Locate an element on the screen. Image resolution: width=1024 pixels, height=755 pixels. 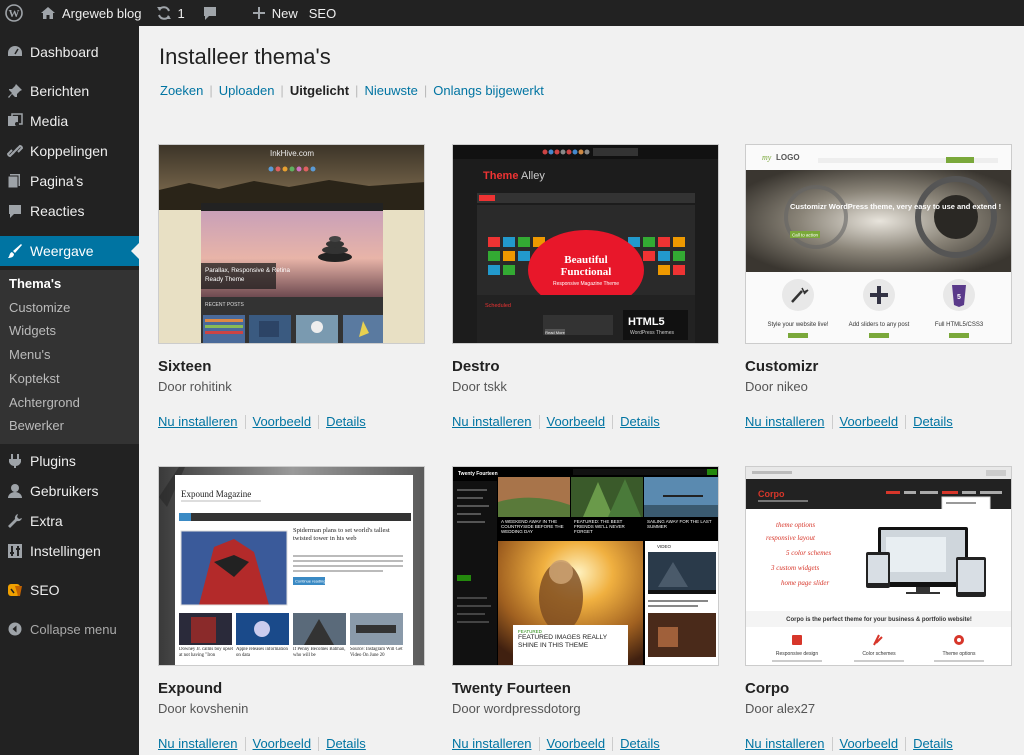
submenu-item-themas: Thema's is located at coordinates (35, 284).